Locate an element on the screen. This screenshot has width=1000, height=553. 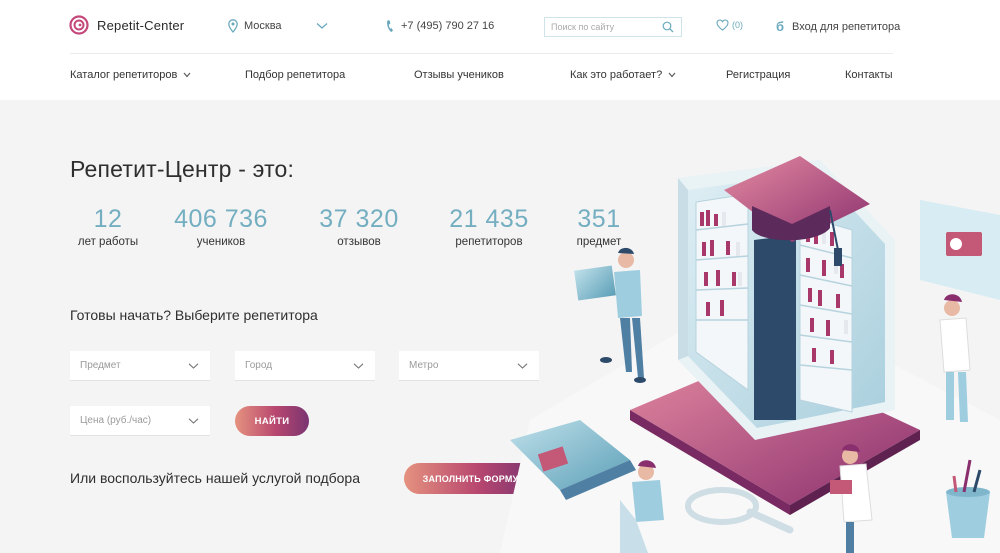
city-select: Город is located at coordinates (305, 366).